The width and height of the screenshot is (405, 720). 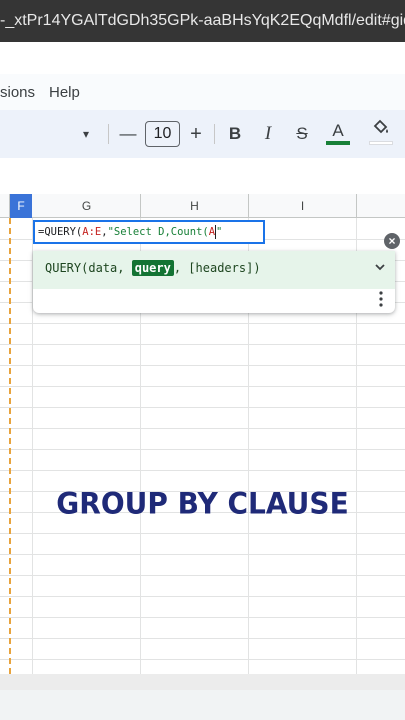 What do you see at coordinates (202, 503) in the screenshot?
I see `video-caption: GROUP BY CLAUSE` at bounding box center [202, 503].